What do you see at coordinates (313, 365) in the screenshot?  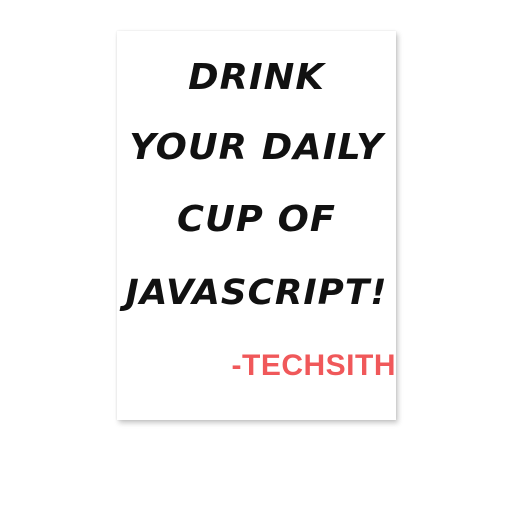 I see `signature: -TECHSITH` at bounding box center [313, 365].